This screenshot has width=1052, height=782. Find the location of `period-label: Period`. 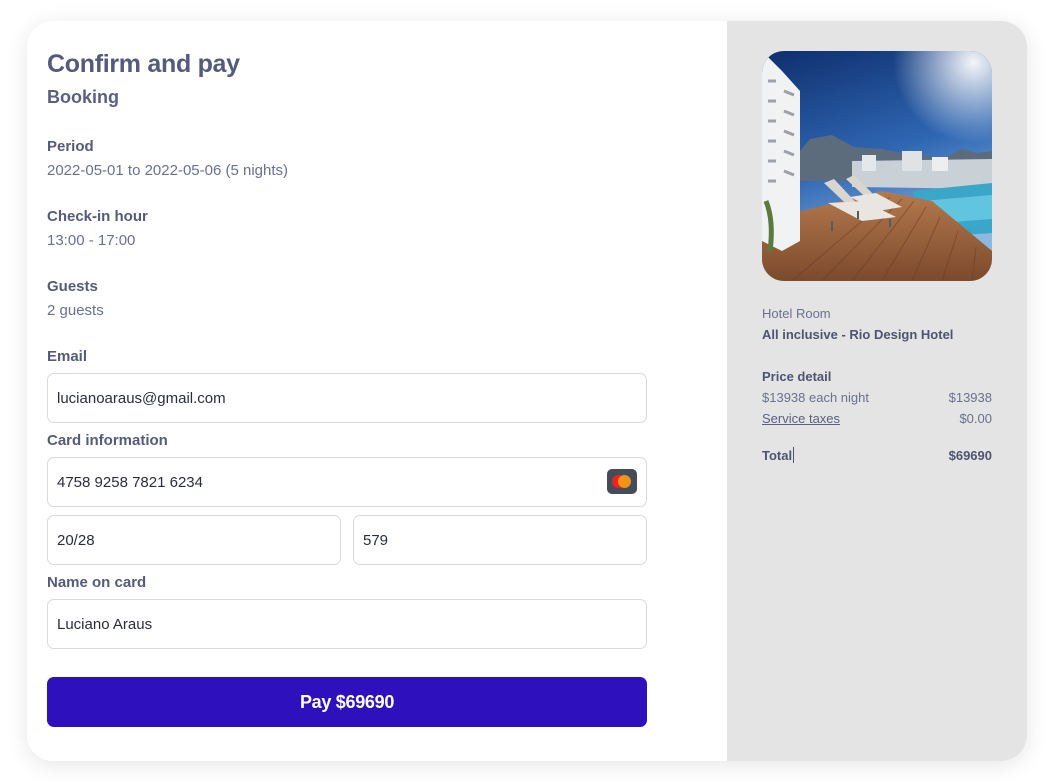

period-label: Period is located at coordinates (70, 146).